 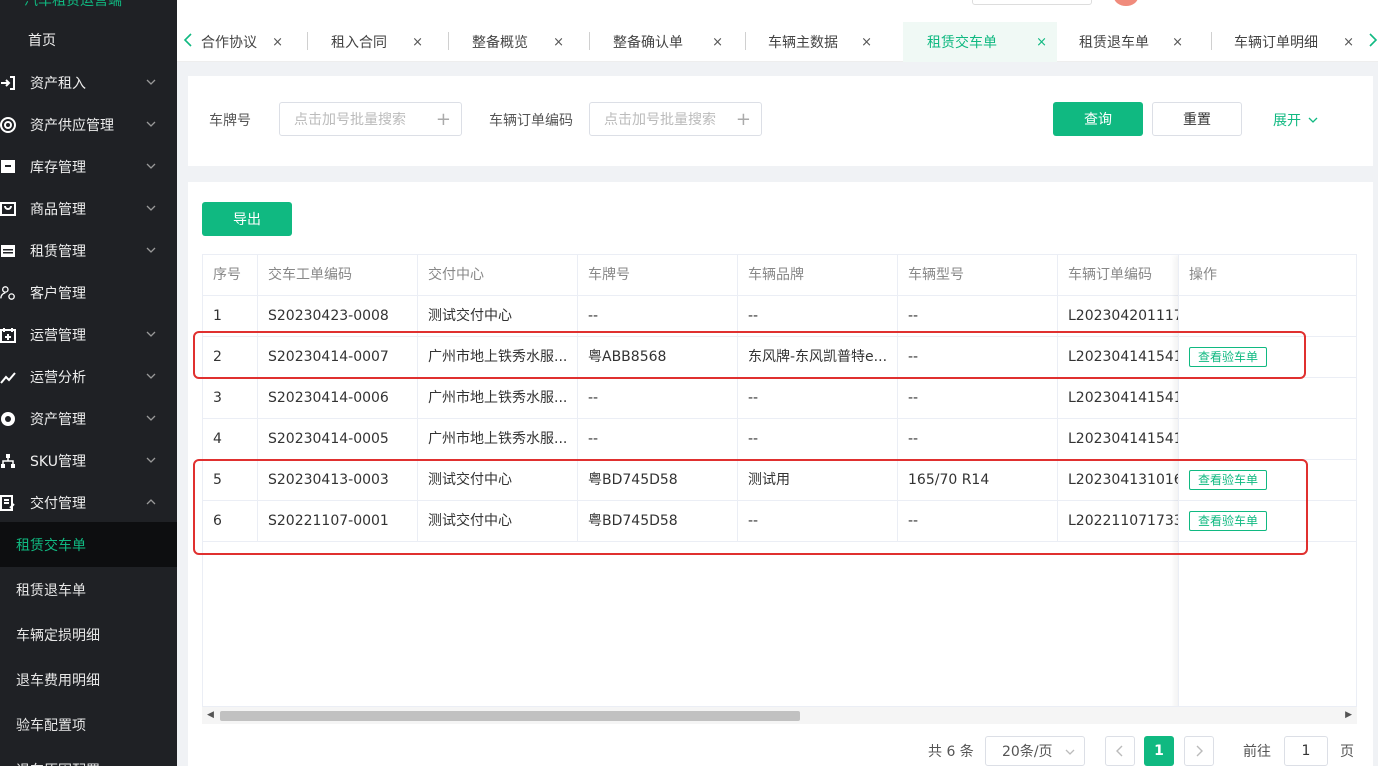 I want to click on doc-edit-icon, so click(x=8, y=503).